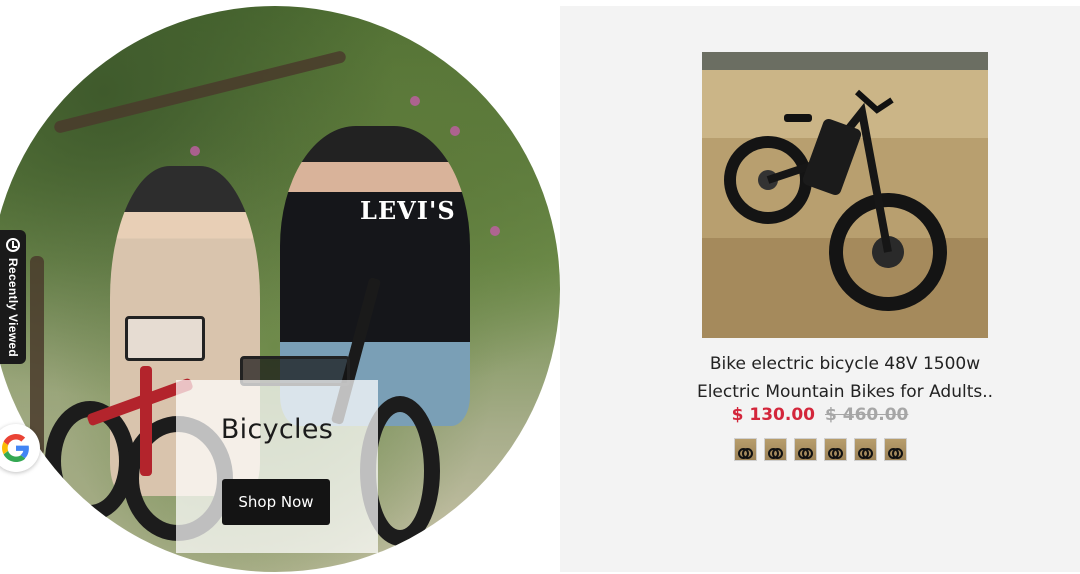  Describe the element at coordinates (200, 92) in the screenshot. I see `tree-branch` at that location.